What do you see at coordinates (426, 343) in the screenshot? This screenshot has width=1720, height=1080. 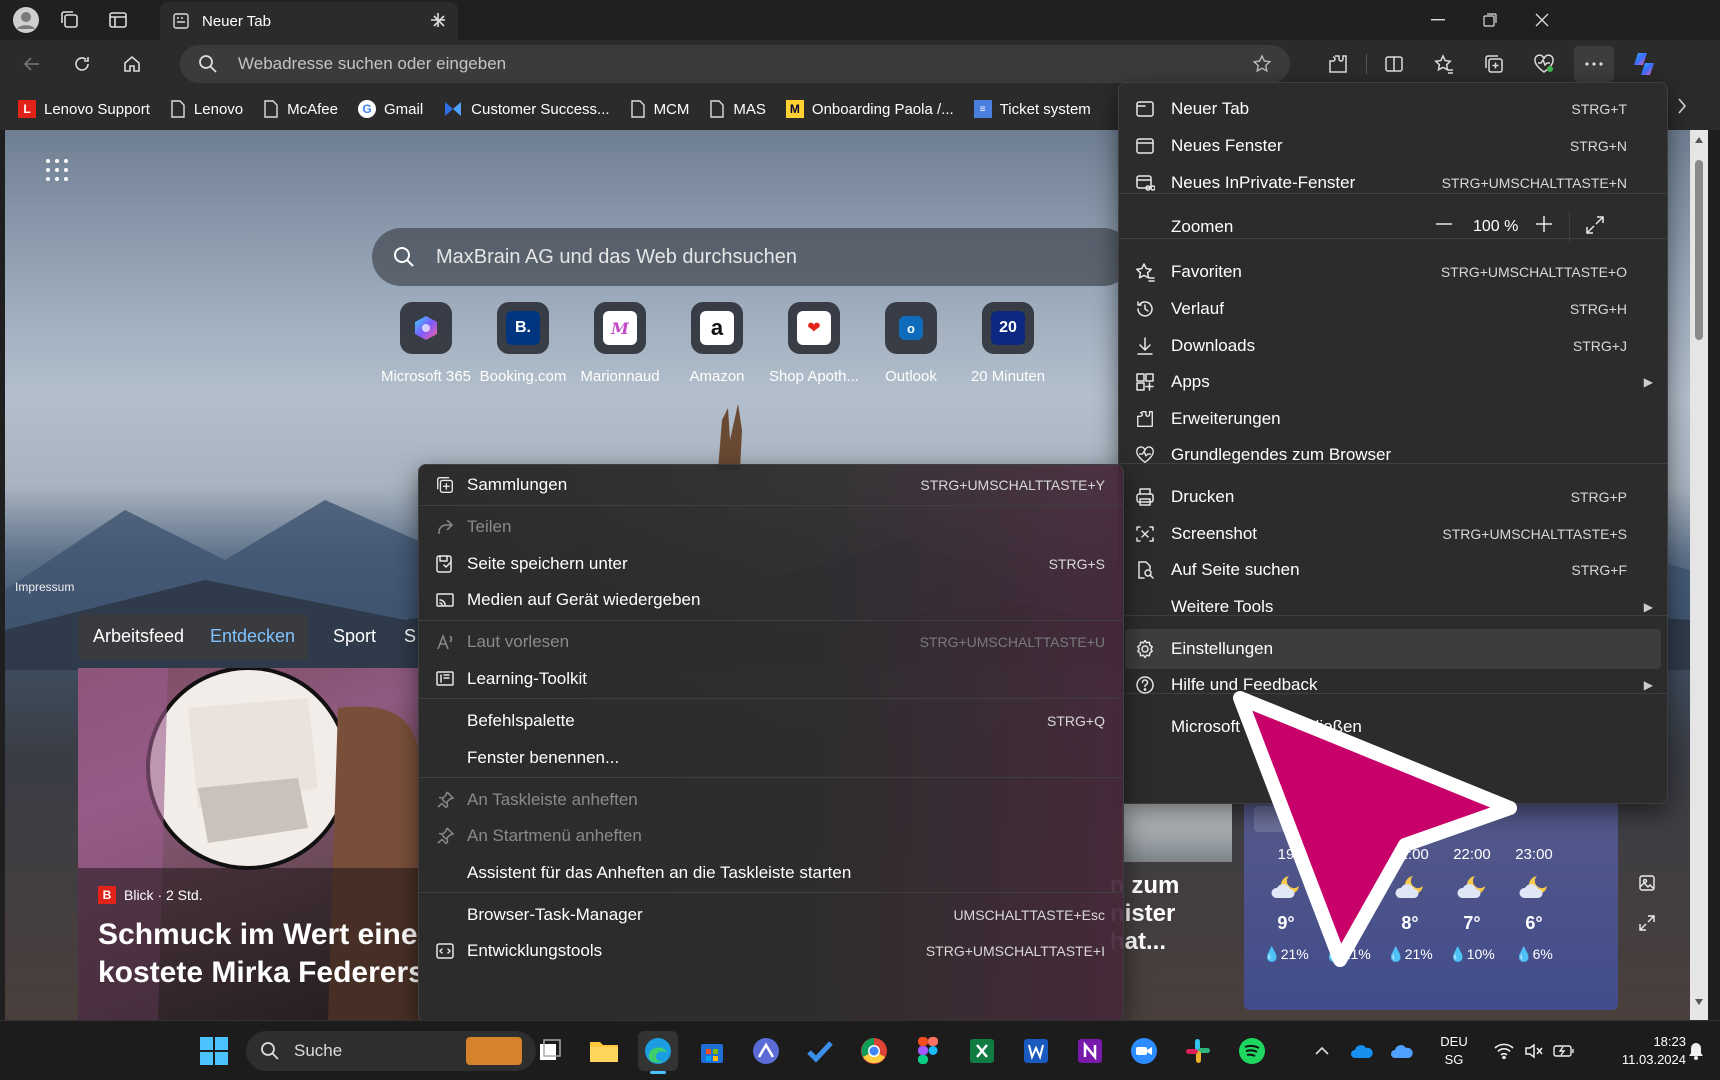 I see `quicklink-microsoft-365: Microsoft 365` at bounding box center [426, 343].